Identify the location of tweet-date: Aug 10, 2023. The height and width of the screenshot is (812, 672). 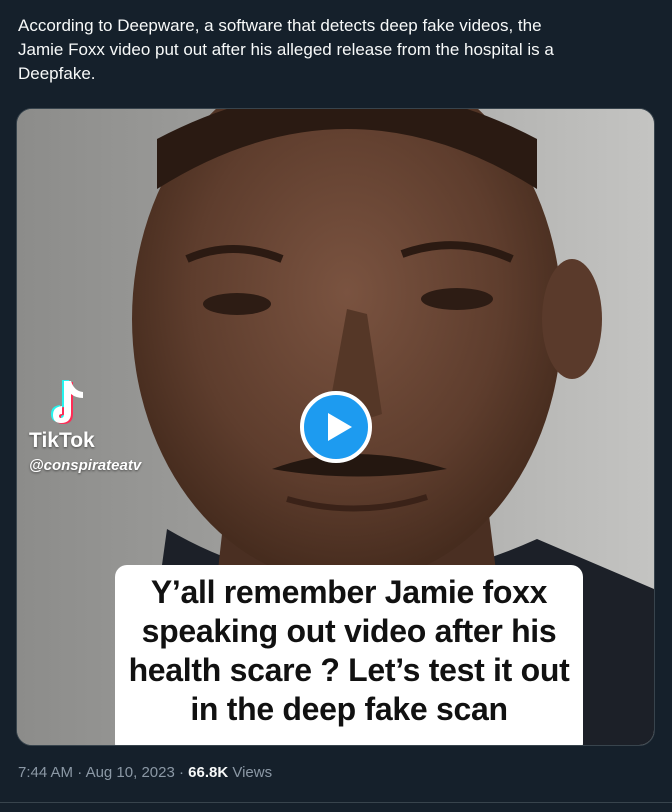
(130, 772).